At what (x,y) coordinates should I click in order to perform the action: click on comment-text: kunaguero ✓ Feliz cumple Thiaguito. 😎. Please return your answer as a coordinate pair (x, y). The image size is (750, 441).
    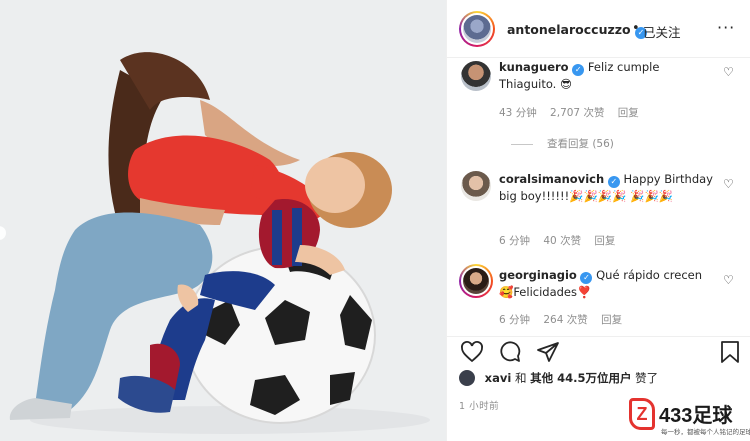
    Looking at the image, I should click on (609, 75).